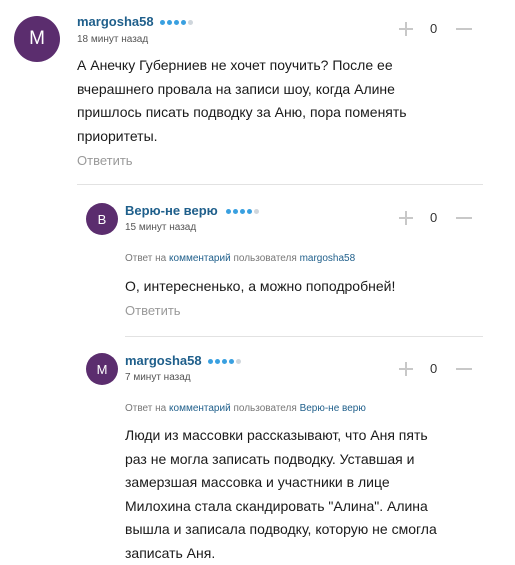 This screenshot has height=565, width=515. What do you see at coordinates (260, 286) in the screenshot?
I see `comment-text: О, интересненько, а можно поподробней!` at bounding box center [260, 286].